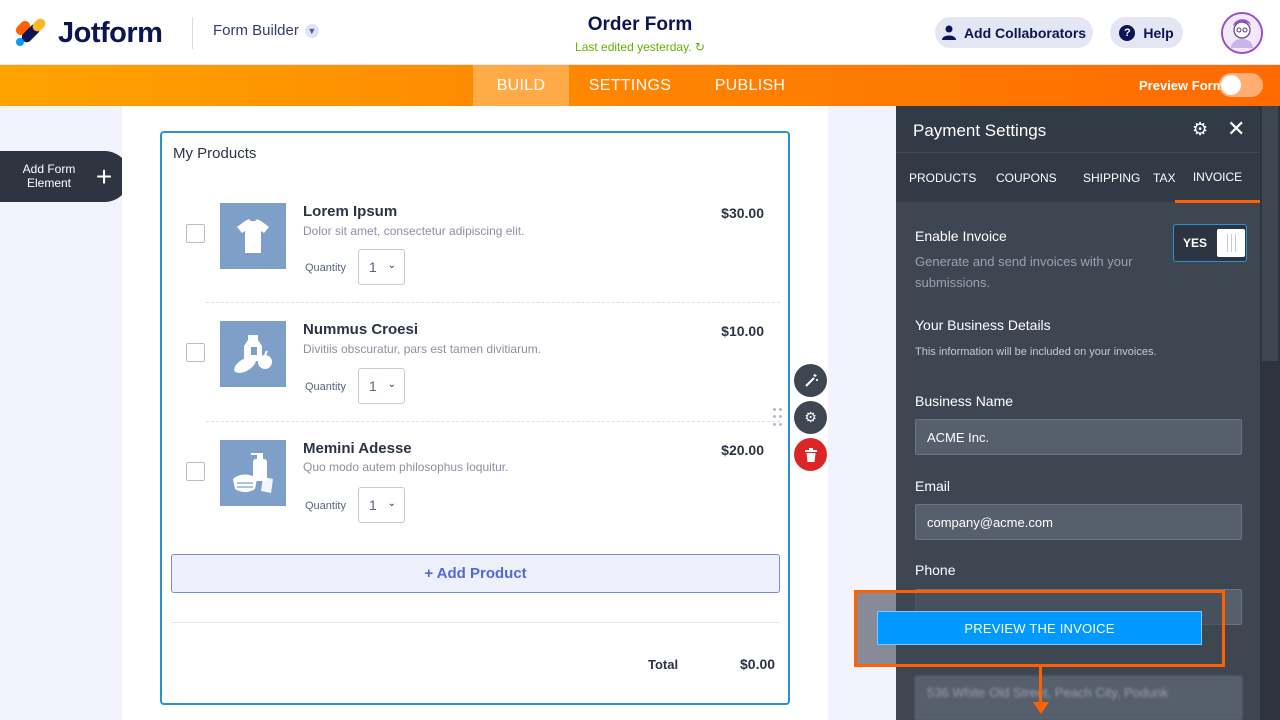 The width and height of the screenshot is (1280, 720). What do you see at coordinates (933, 486) in the screenshot?
I see `email-label: Email` at bounding box center [933, 486].